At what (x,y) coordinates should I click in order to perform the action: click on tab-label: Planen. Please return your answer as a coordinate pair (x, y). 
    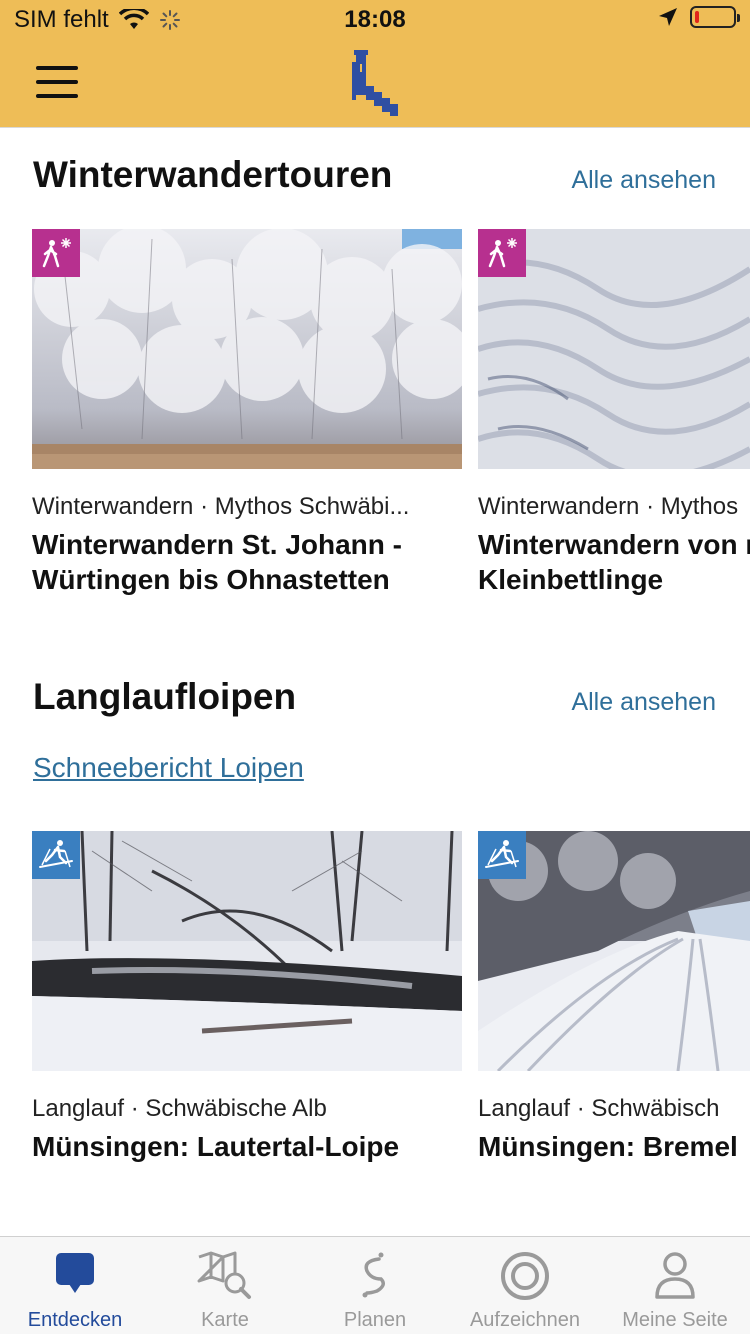
    Looking at the image, I should click on (375, 1320).